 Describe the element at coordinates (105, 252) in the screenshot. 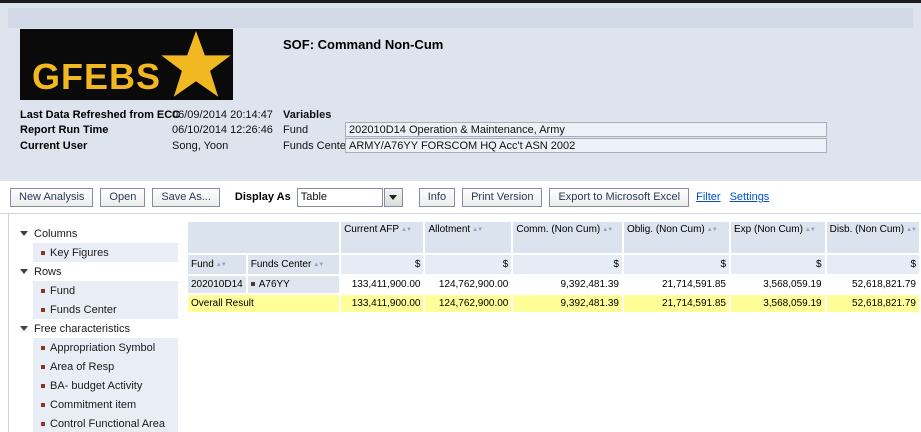

I see `sidebar-item-key-figures: Key Figures` at that location.